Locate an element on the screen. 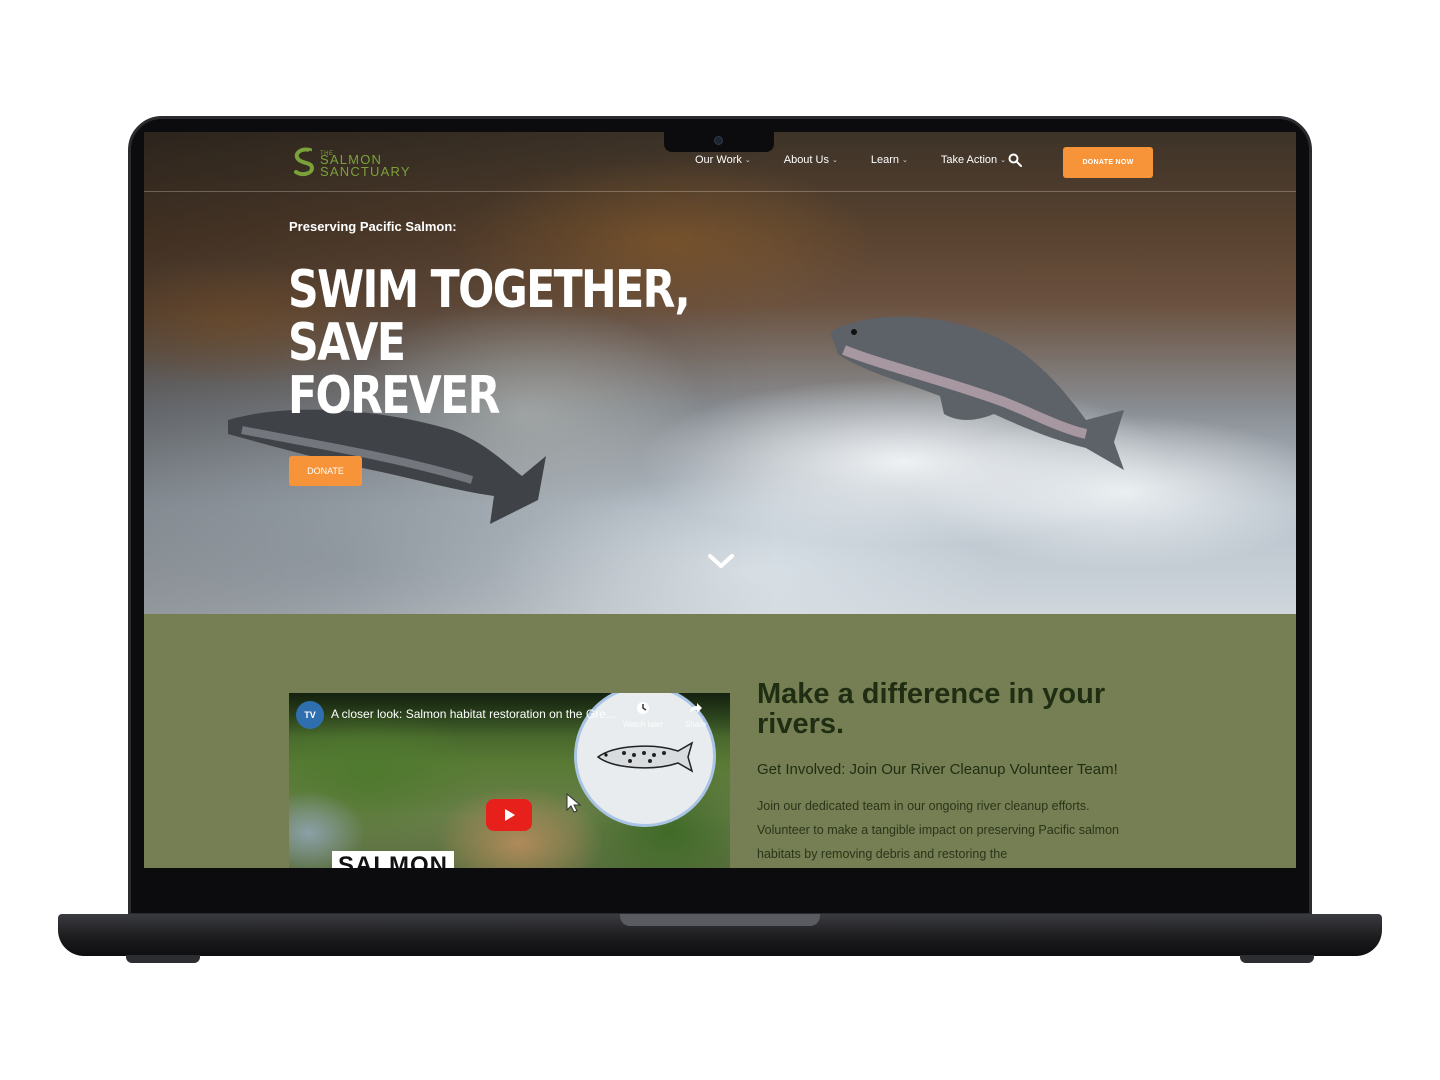 The width and height of the screenshot is (1440, 1080). logo-wordmark: THE SALMON SANCTUARY is located at coordinates (365, 163).